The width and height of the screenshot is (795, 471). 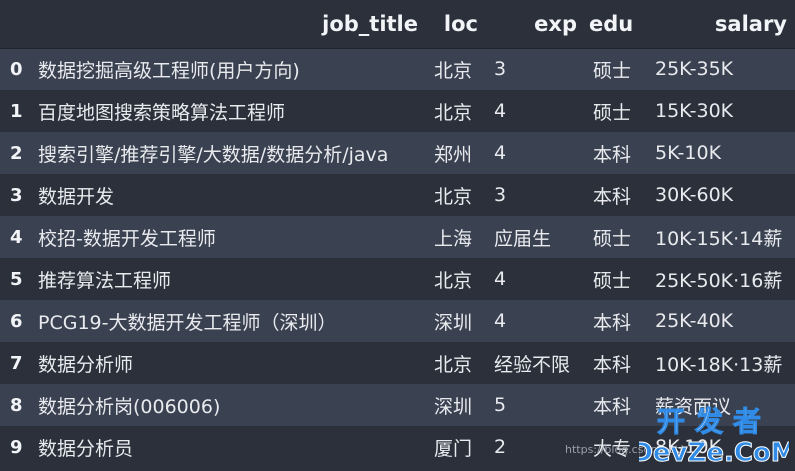 What do you see at coordinates (694, 195) in the screenshot?
I see `cell-salary: 30K-60K` at bounding box center [694, 195].